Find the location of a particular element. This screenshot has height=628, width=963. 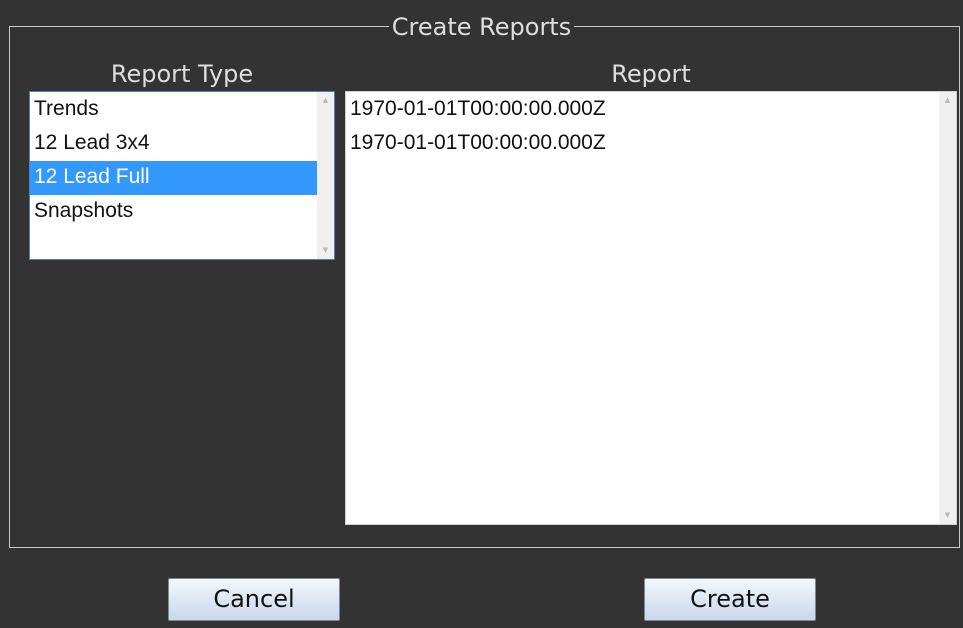

report-type-item-12-lead-3x4: 12 Lead 3x4 is located at coordinates (173, 144).